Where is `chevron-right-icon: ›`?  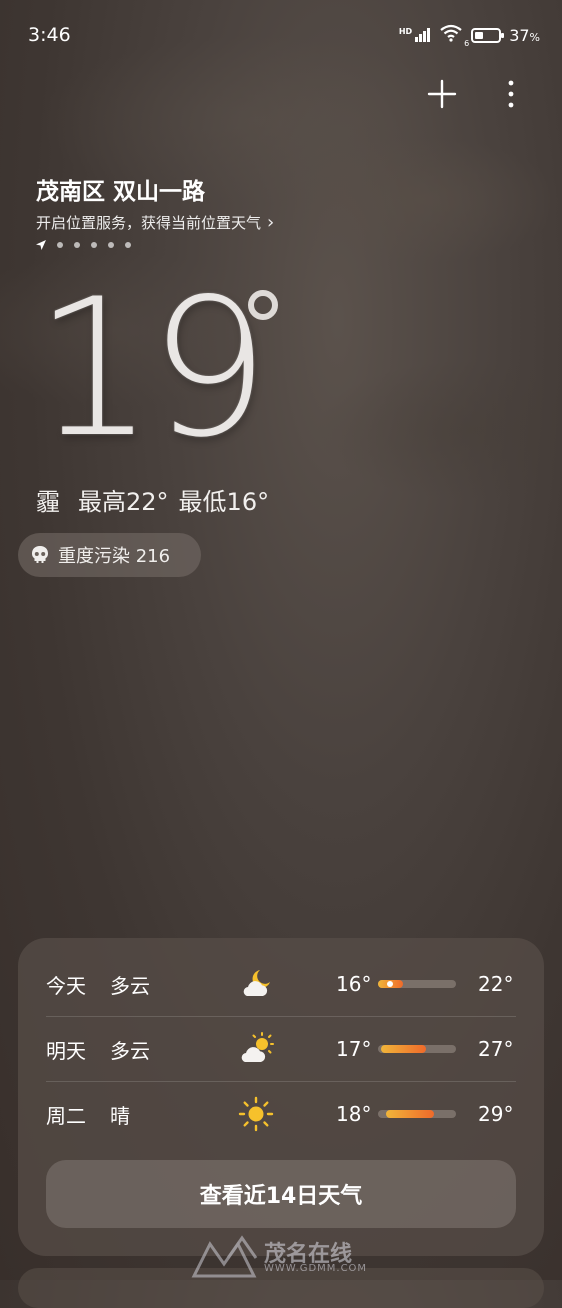
chevron-right-icon: › is located at coordinates (271, 222).